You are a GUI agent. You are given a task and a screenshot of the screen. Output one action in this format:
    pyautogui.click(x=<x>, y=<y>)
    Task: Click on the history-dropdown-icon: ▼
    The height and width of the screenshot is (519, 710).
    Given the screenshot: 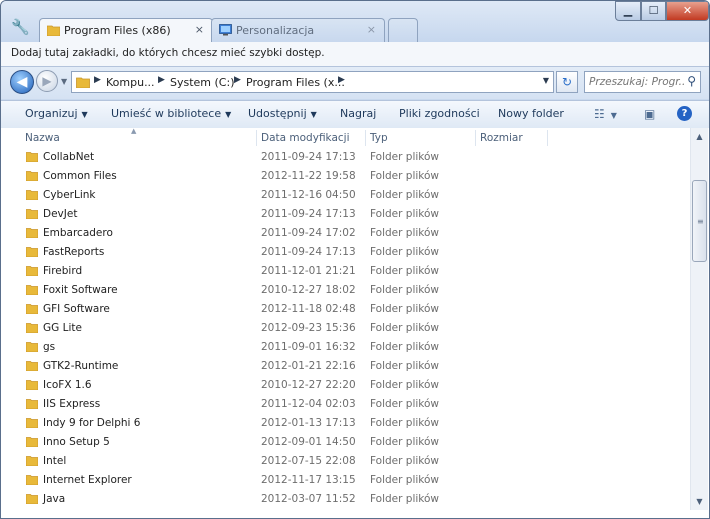 What is the action you would take?
    pyautogui.click(x=64, y=81)
    